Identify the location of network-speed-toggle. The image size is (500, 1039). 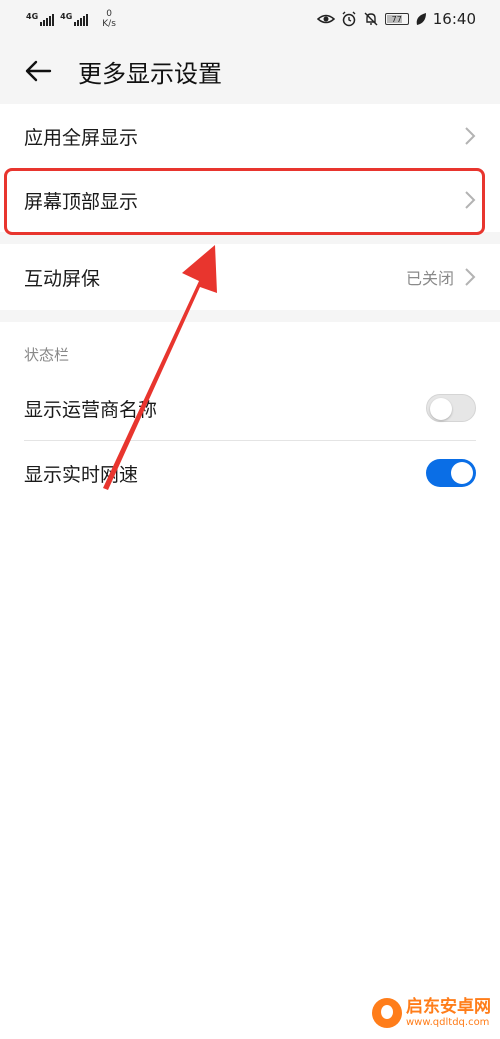
(451, 473).